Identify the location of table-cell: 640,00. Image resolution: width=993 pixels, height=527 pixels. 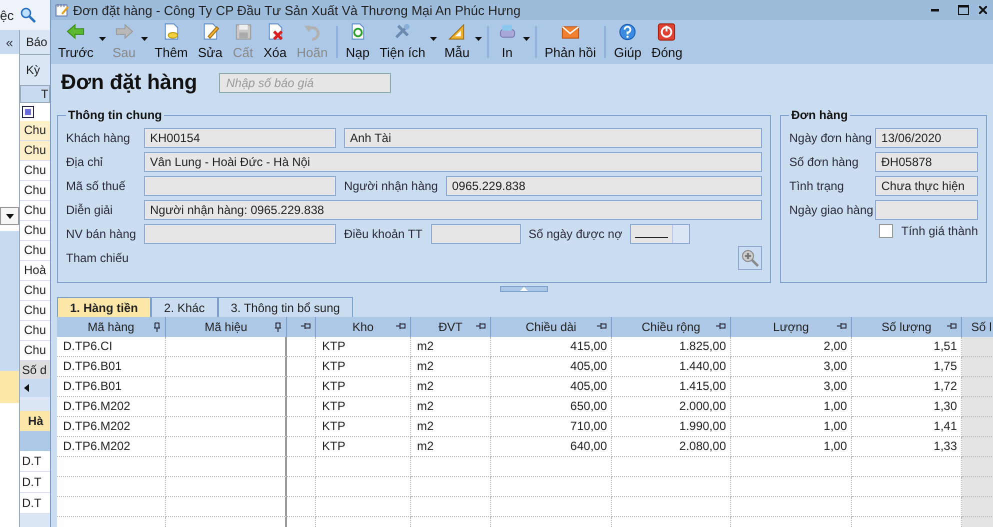
(551, 447).